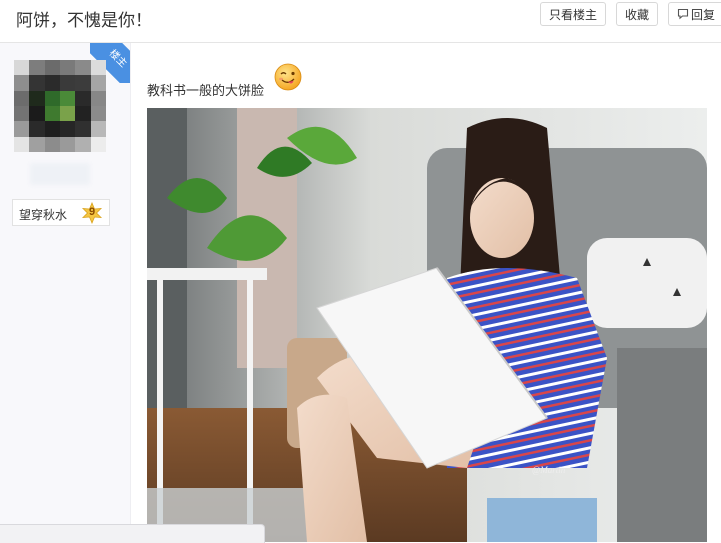 The height and width of the screenshot is (543, 721). I want to click on level-badge: 9, so click(92, 213).